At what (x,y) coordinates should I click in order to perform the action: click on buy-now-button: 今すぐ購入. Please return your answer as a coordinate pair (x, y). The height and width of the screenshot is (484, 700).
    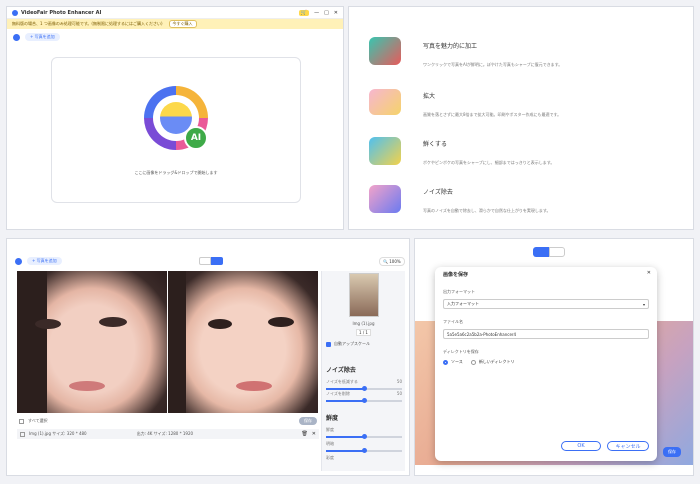
    Looking at the image, I should click on (182, 24).